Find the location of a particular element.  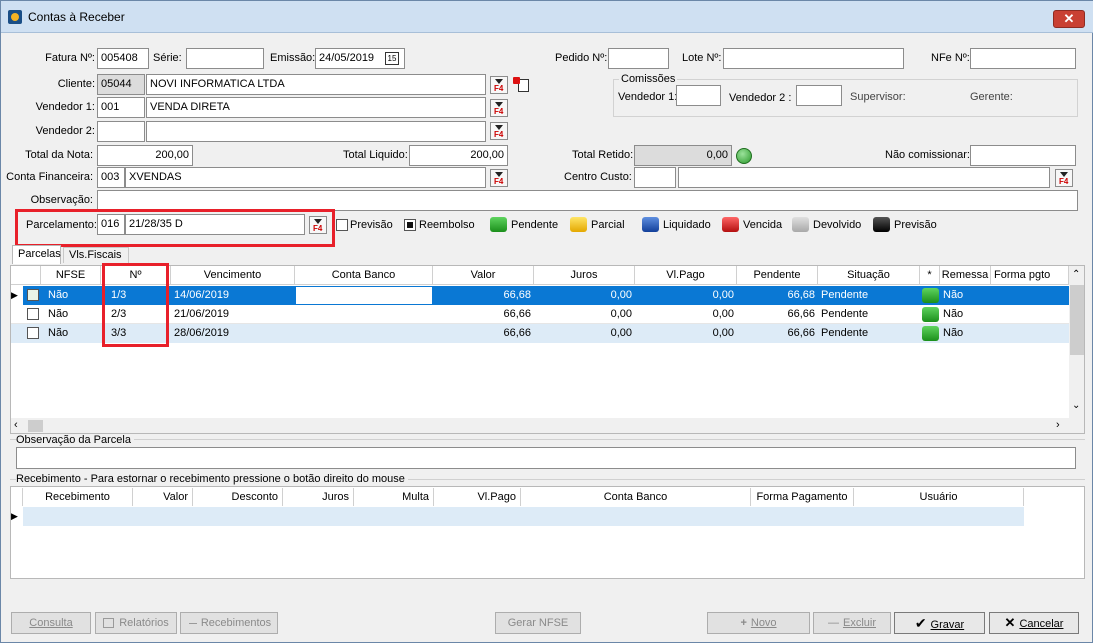

vendedor2-lookup-icon is located at coordinates (499, 131).